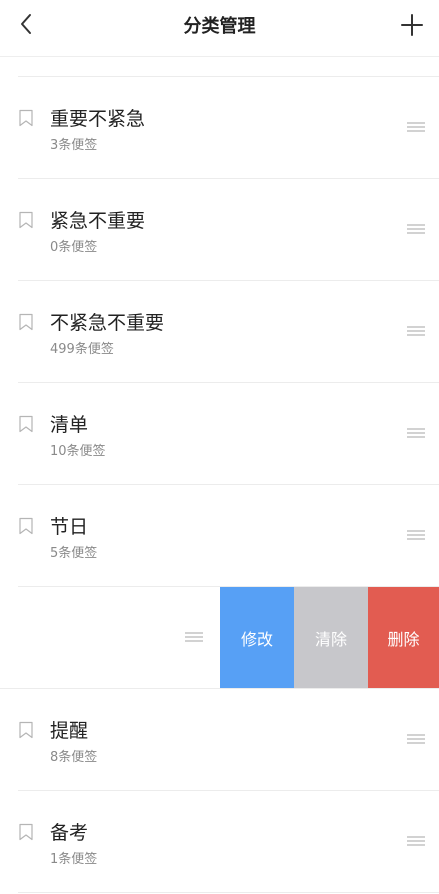 The width and height of the screenshot is (439, 894). I want to click on category-name: 清单, so click(69, 425).